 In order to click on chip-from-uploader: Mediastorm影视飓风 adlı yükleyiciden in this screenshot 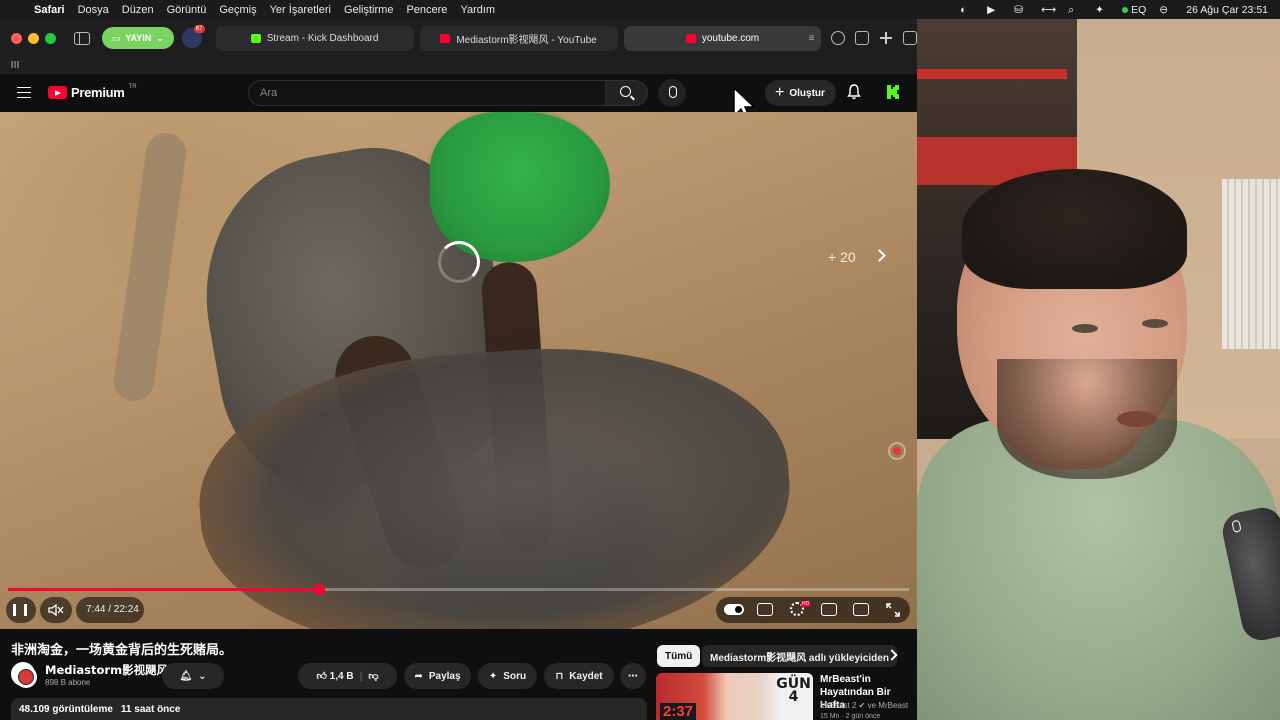, I will do `click(799, 656)`.